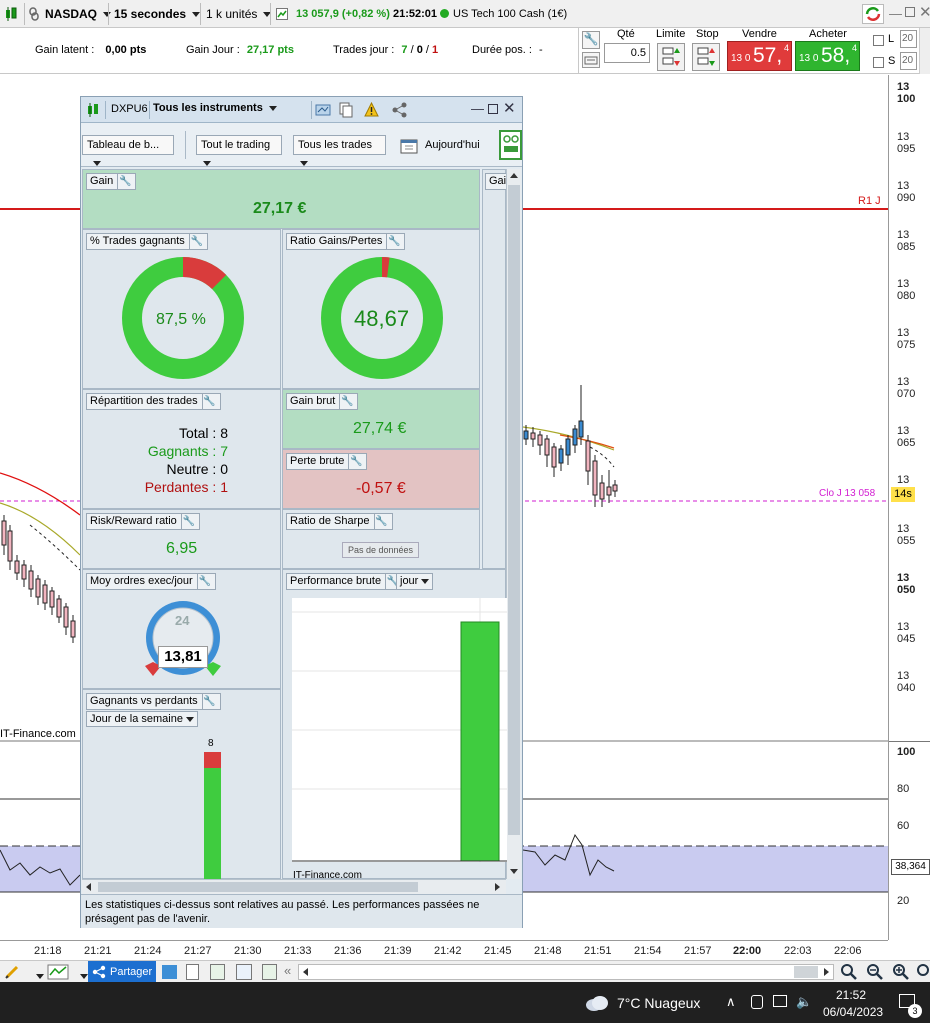  I want to click on ratio-widget: Ratio Gains/Pertes 🔧 48,67, so click(381, 309).